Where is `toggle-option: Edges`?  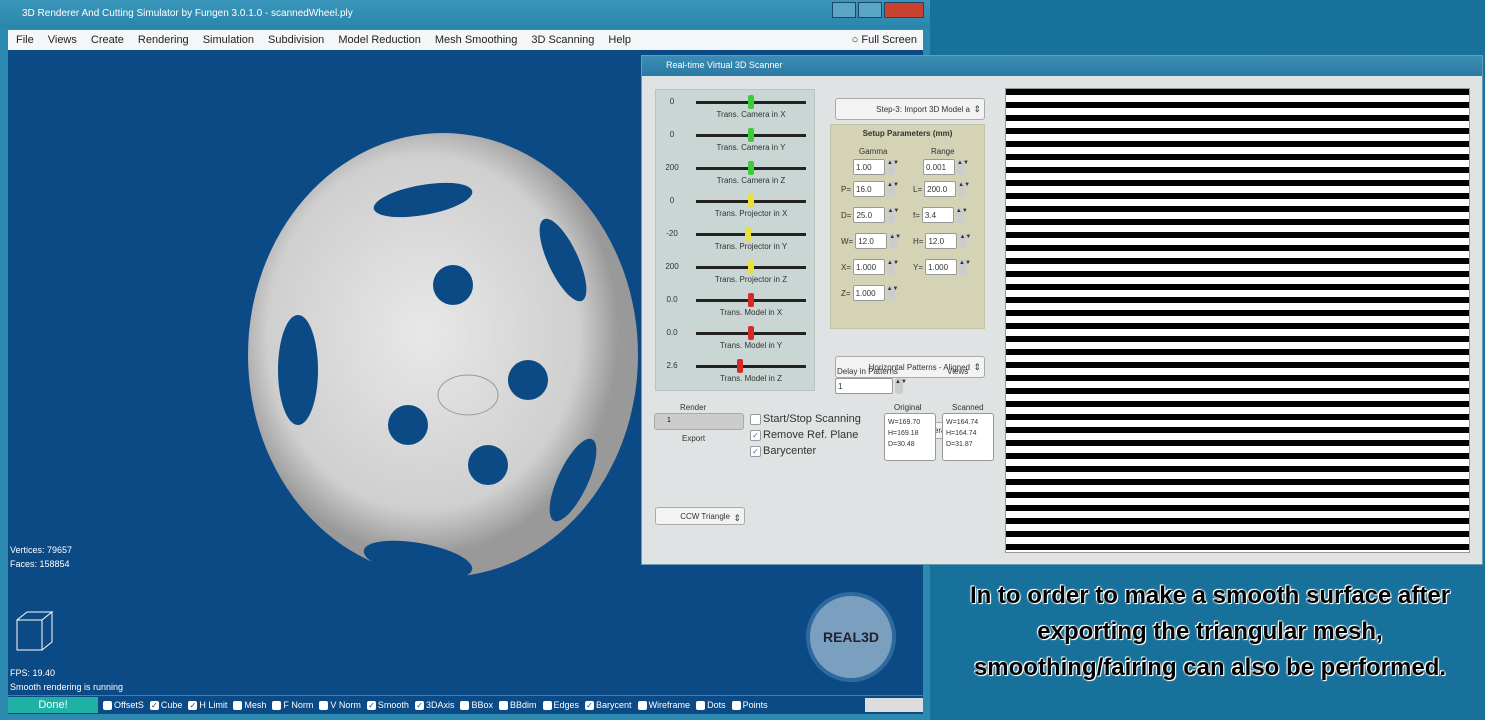 toggle-option: Edges is located at coordinates (560, 705).